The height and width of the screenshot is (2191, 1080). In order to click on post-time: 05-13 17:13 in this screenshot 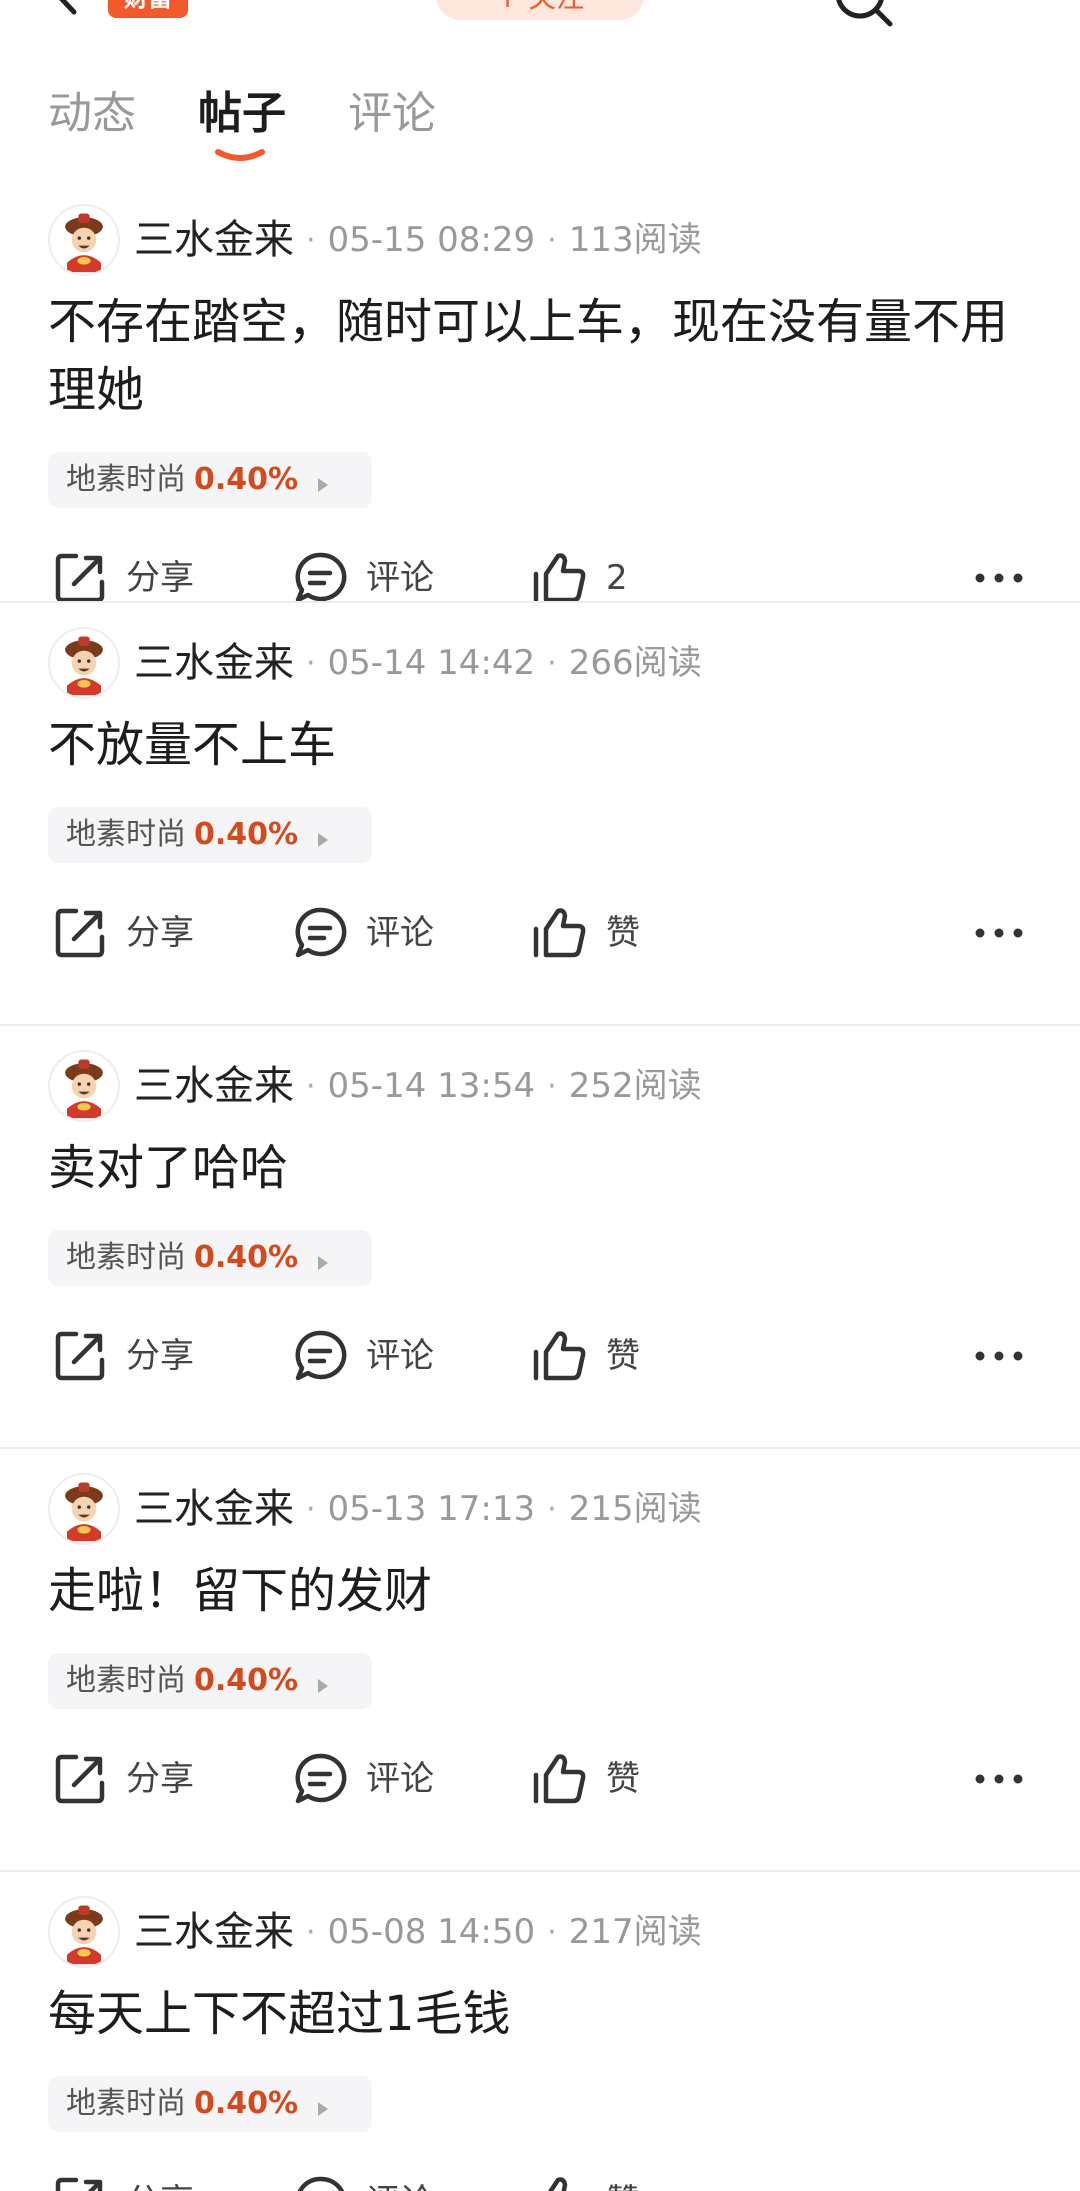, I will do `click(431, 1509)`.